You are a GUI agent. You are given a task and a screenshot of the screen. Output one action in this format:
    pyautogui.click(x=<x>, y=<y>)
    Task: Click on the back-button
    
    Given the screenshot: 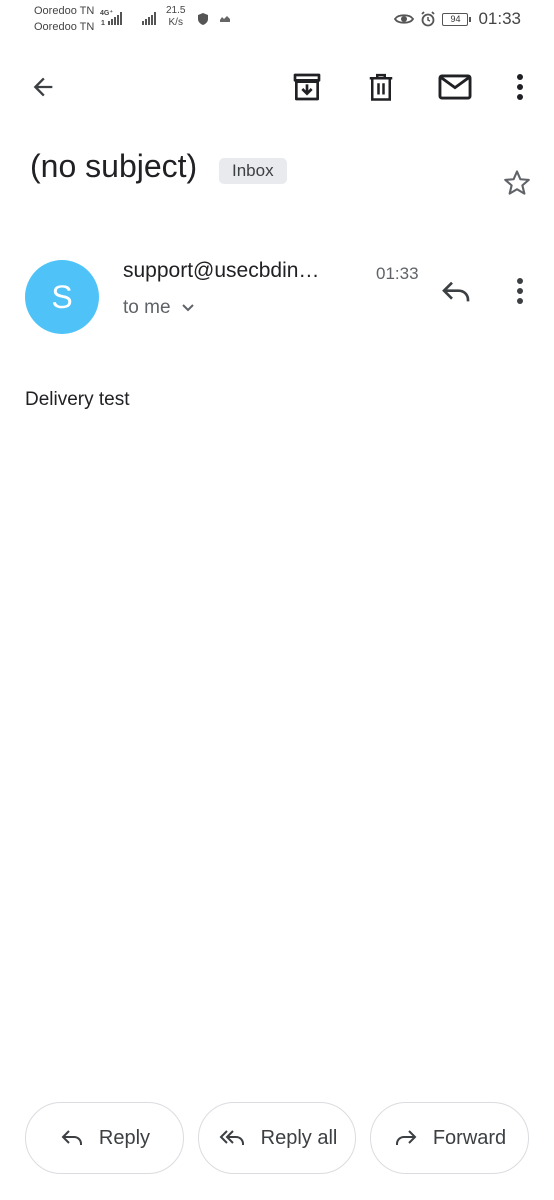 What is the action you would take?
    pyautogui.click(x=43, y=87)
    